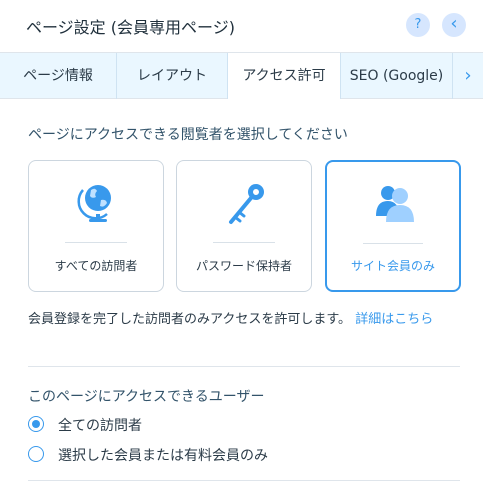 Image resolution: width=483 pixels, height=491 pixels. Describe the element at coordinates (395, 204) in the screenshot. I see `members-icon` at that location.